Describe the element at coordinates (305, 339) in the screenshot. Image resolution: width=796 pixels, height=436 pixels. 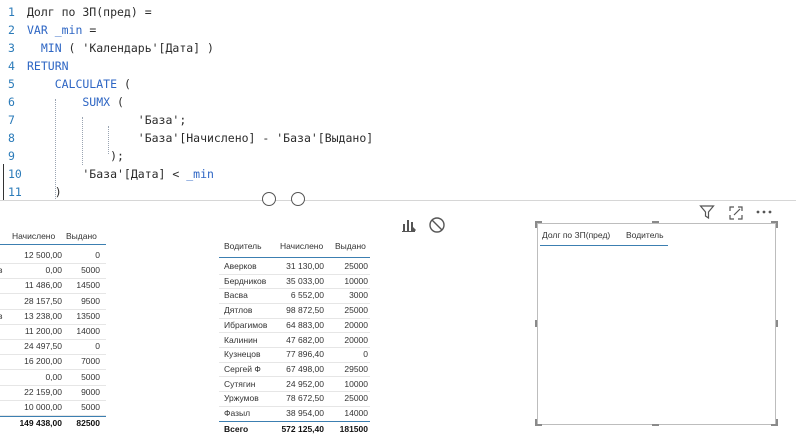
I see `accrued-cell: 47 682,00` at that location.